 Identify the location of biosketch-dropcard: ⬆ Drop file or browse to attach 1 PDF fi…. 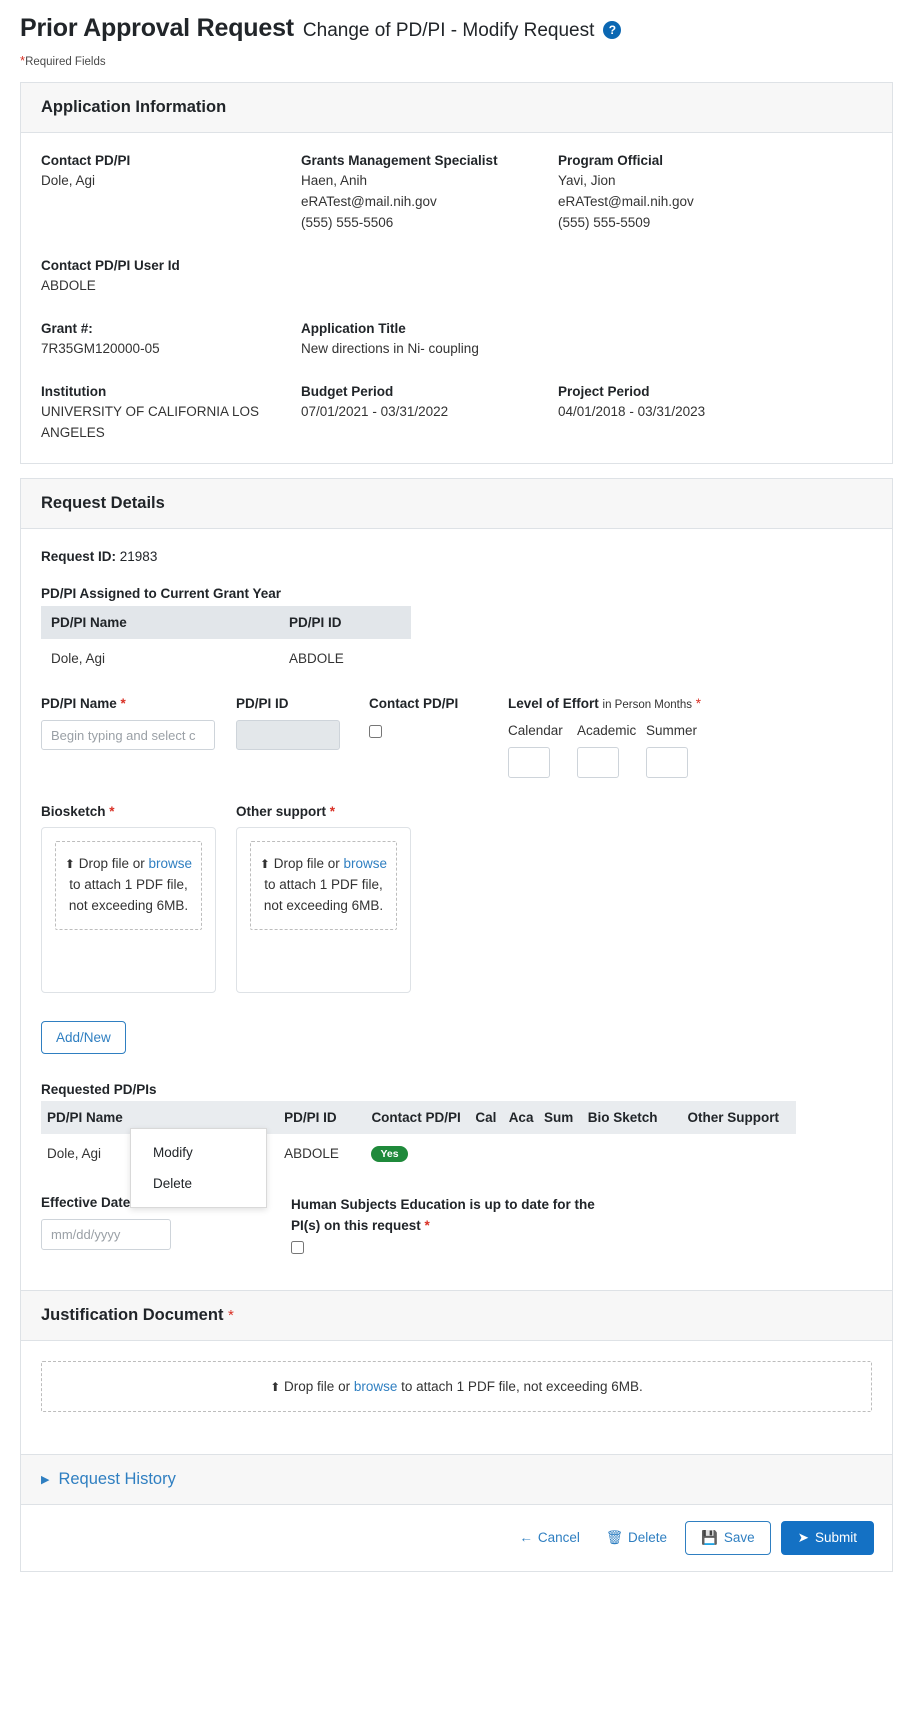
(128, 910).